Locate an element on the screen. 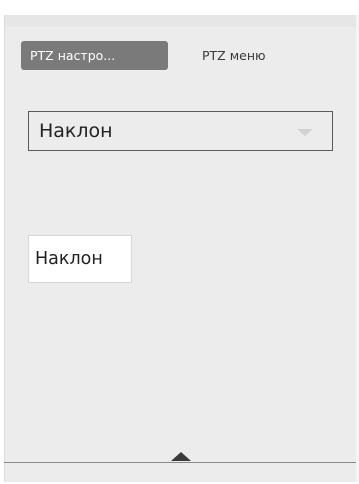 The width and height of the screenshot is (359, 484). triangle-up-icon is located at coordinates (181, 456).